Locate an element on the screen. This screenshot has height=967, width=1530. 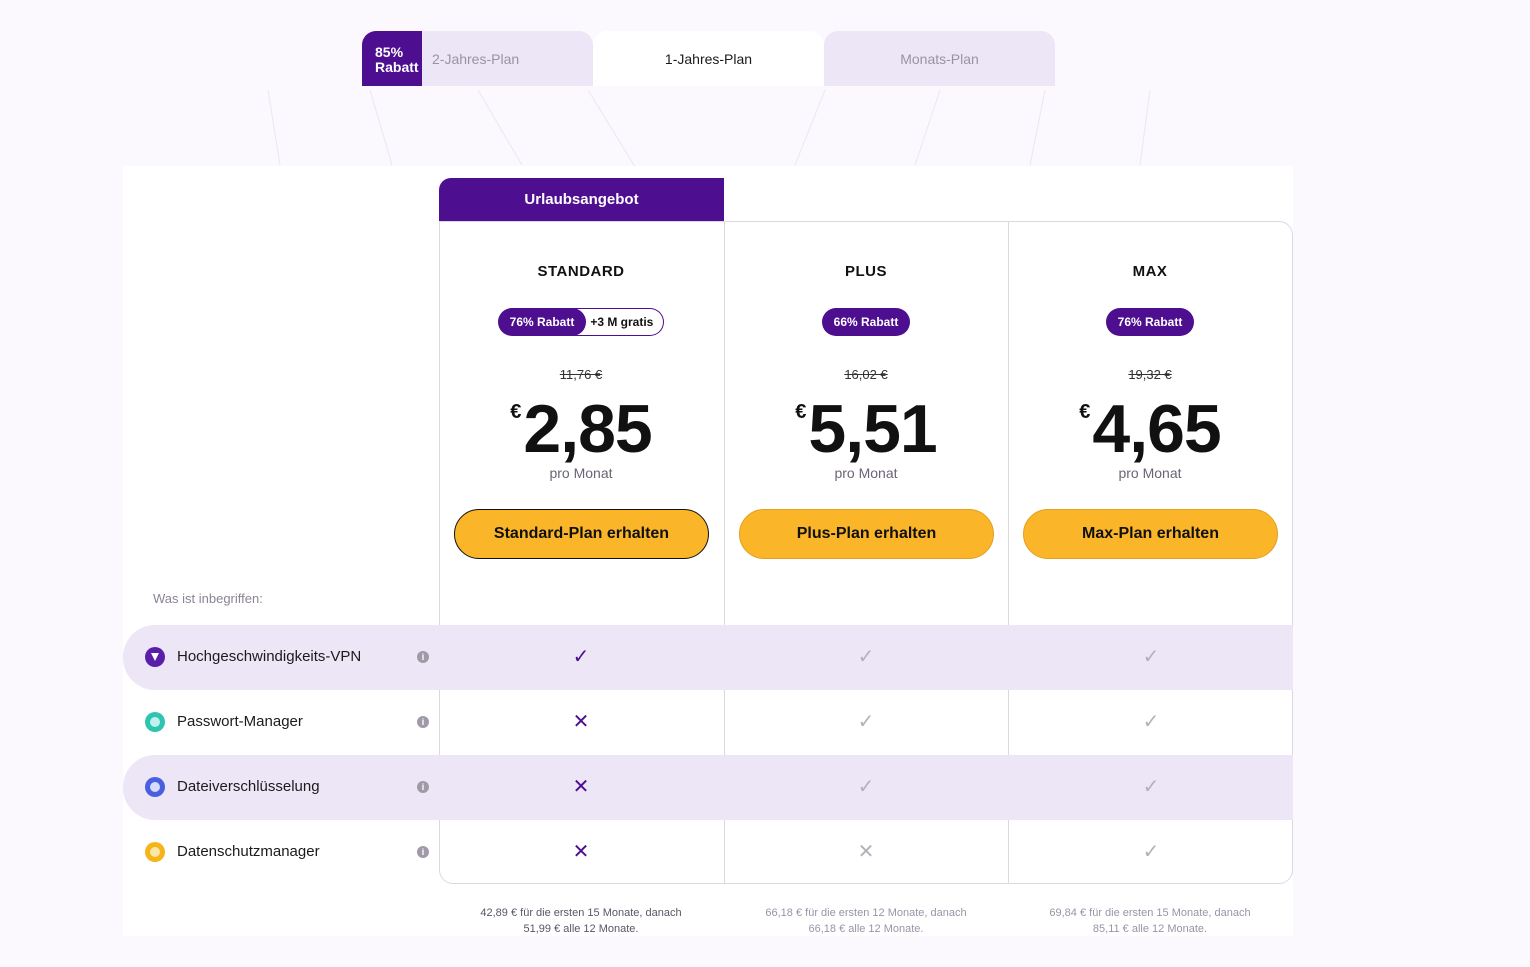
tab-1-year-plan: 1-Jahres-Plan is located at coordinates (708, 58).